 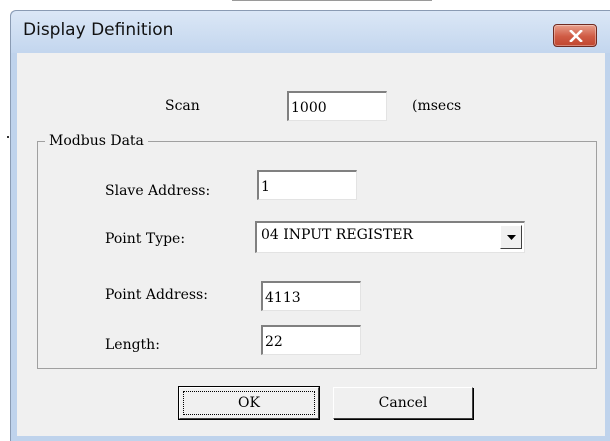 I want to click on chevron-down-icon, so click(x=511, y=237).